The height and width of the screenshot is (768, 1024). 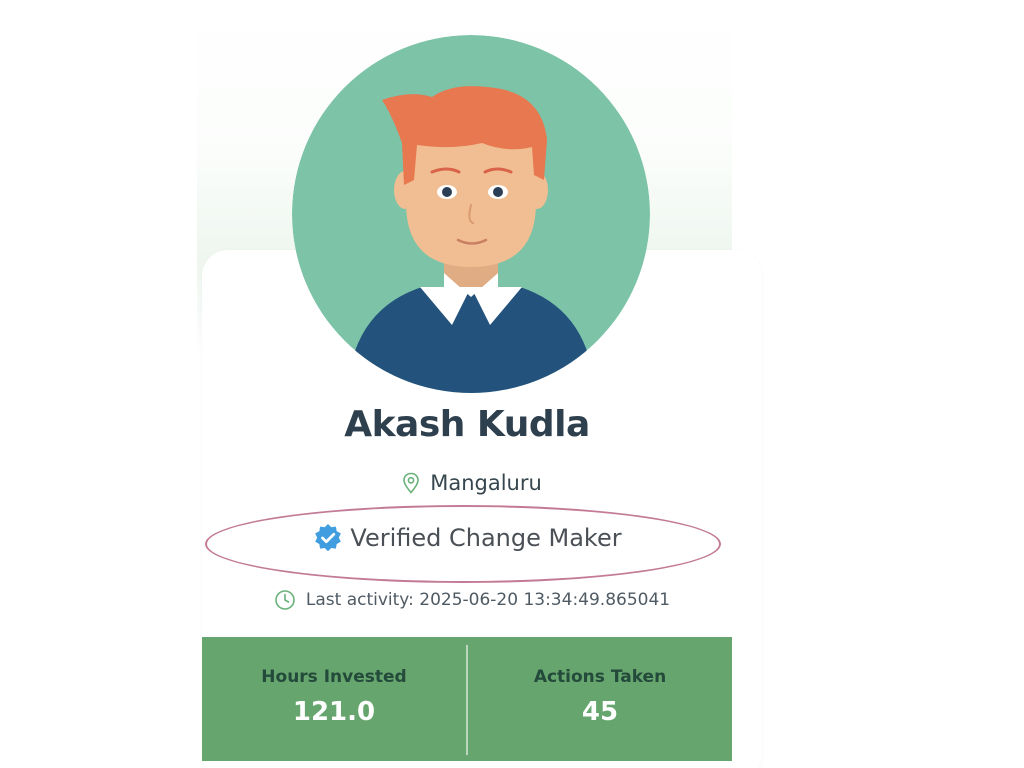 I want to click on stat-label: Hours Invested, so click(x=334, y=677).